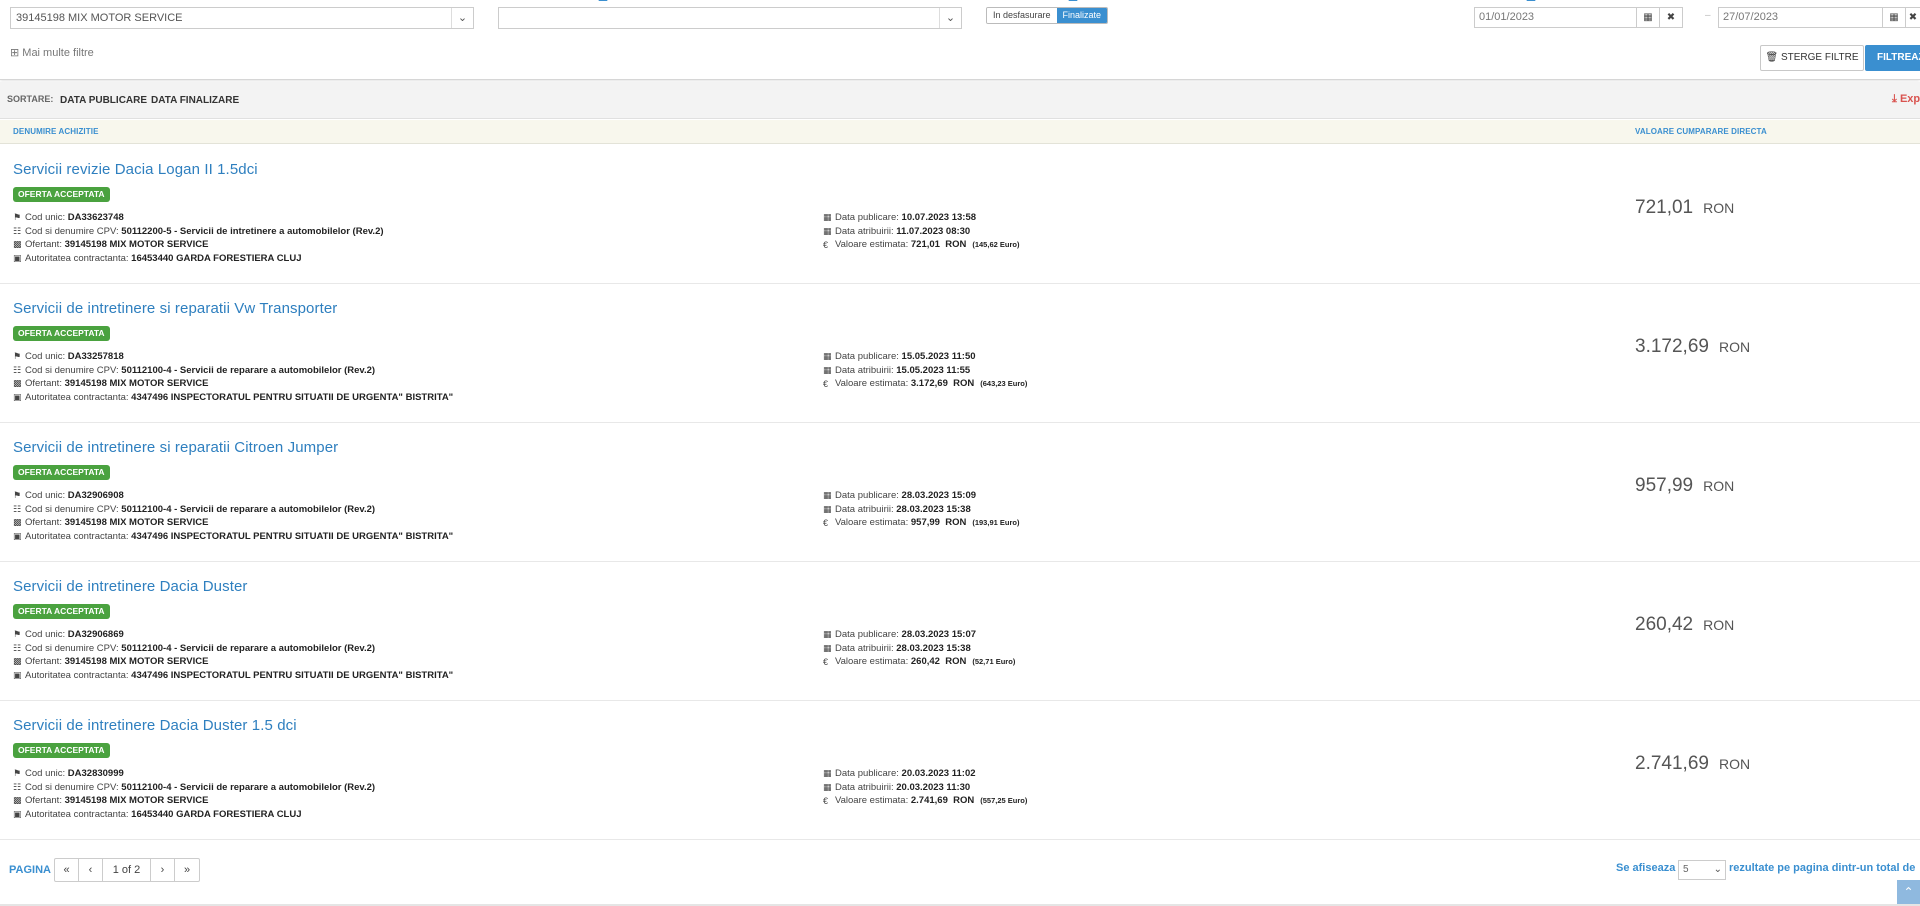  Describe the element at coordinates (56, 131) in the screenshot. I see `col-header-name: DENUMIRE ACHIZITIE` at that location.